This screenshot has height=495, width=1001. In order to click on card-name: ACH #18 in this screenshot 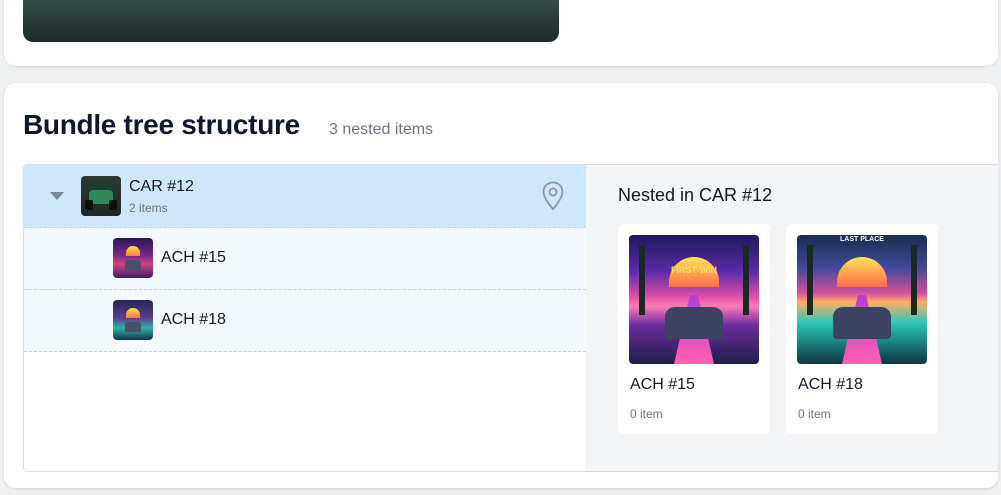, I will do `click(830, 384)`.